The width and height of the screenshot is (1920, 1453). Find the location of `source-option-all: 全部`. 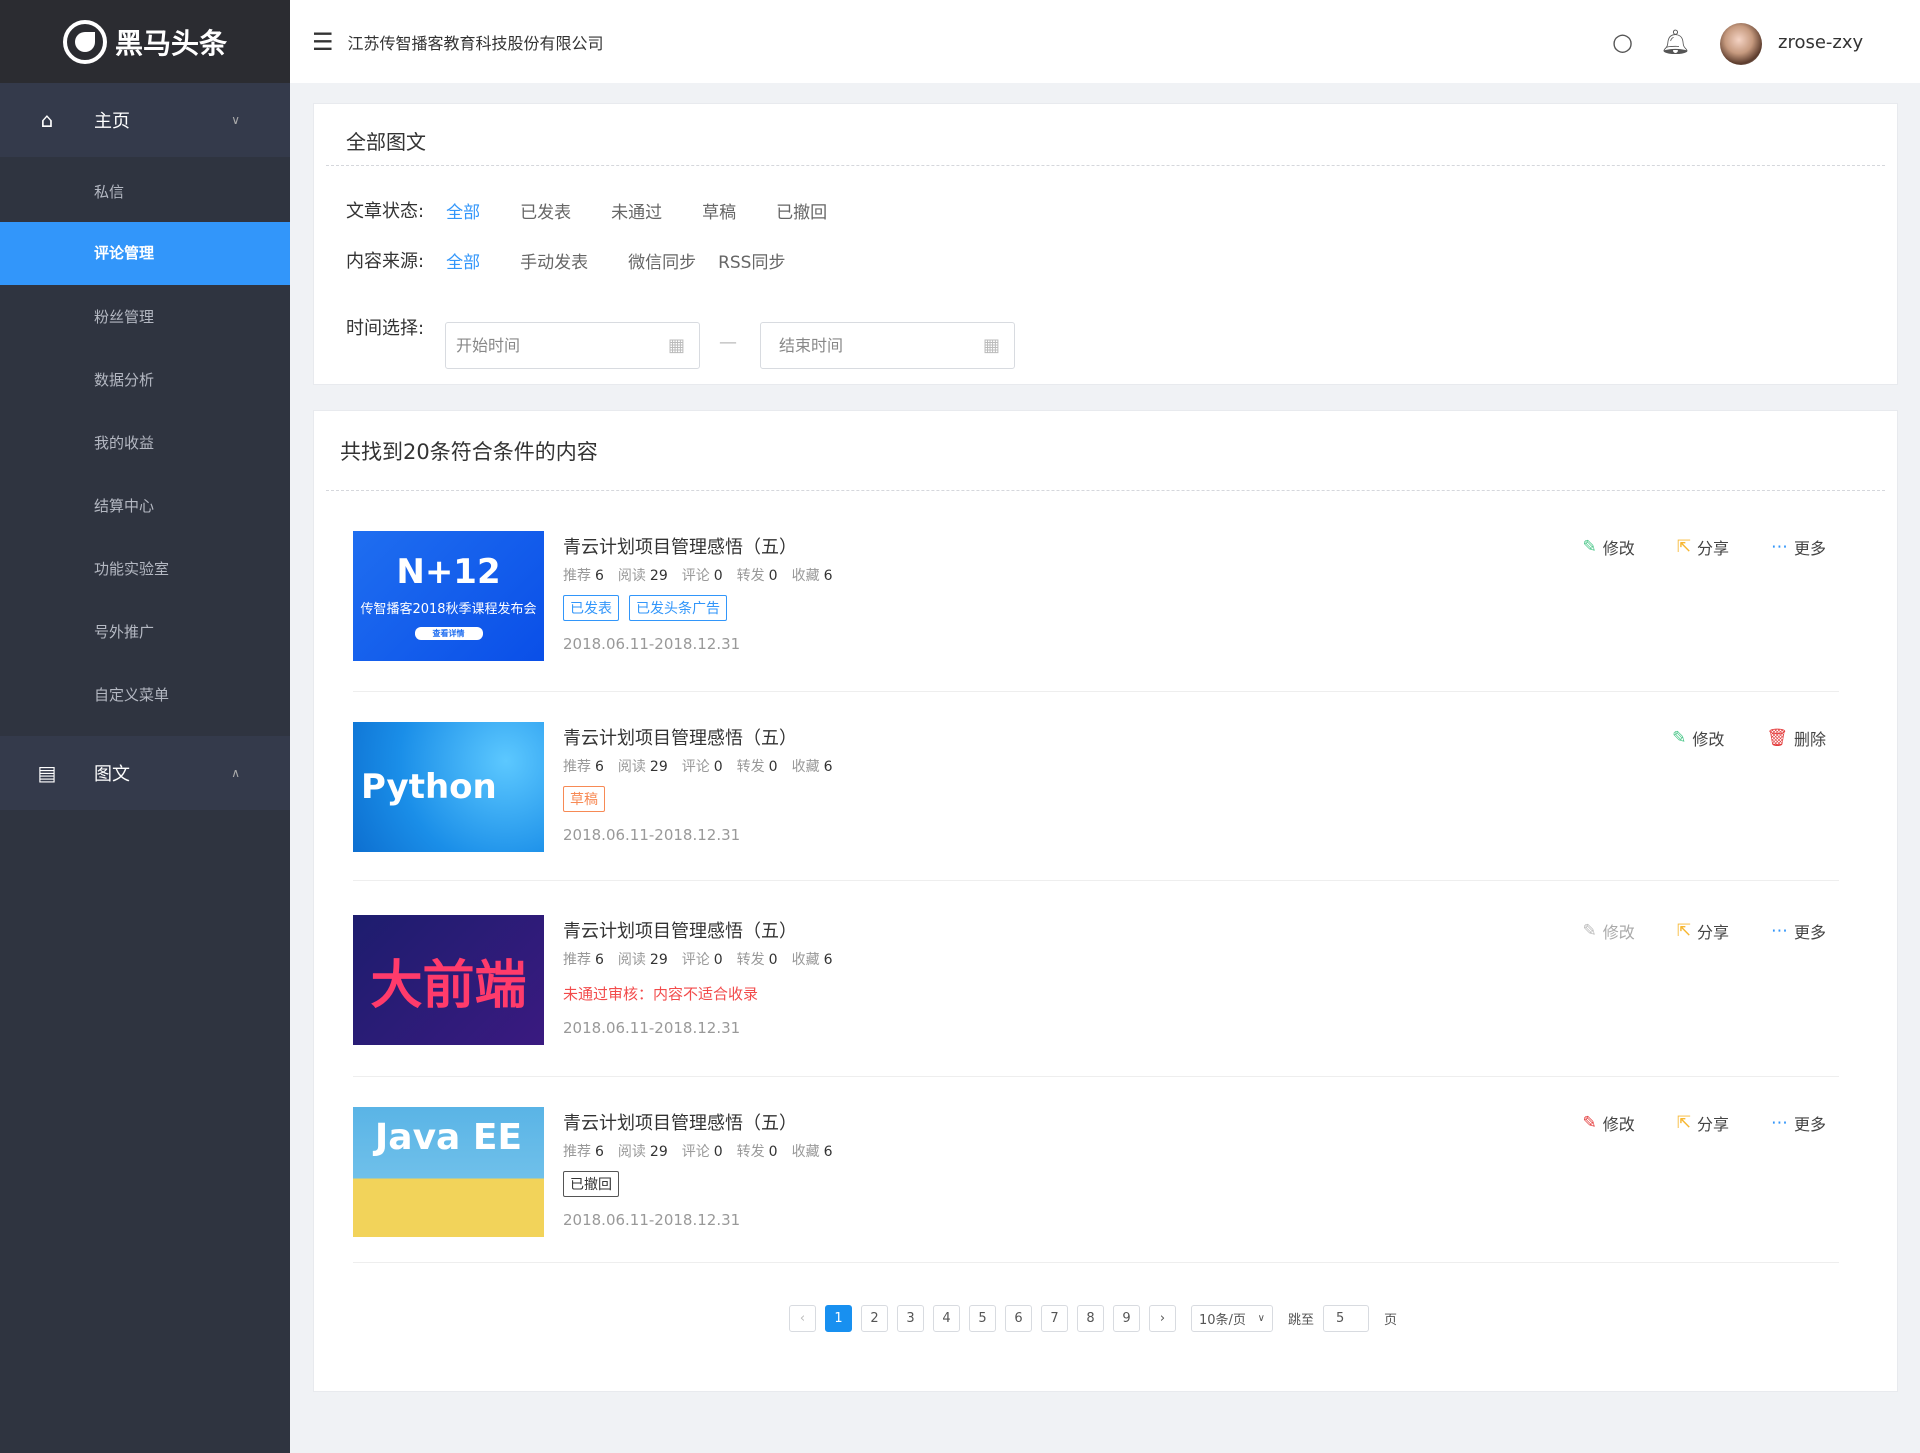

source-option-all: 全部 is located at coordinates (463, 260).